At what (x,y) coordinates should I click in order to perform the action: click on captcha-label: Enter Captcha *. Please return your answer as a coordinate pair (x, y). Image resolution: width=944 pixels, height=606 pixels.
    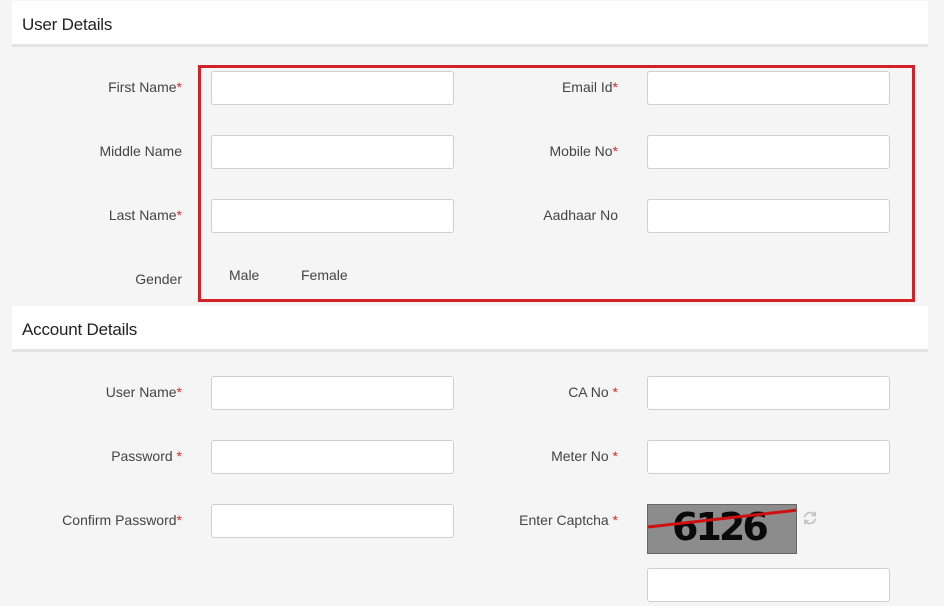
    Looking at the image, I should click on (568, 520).